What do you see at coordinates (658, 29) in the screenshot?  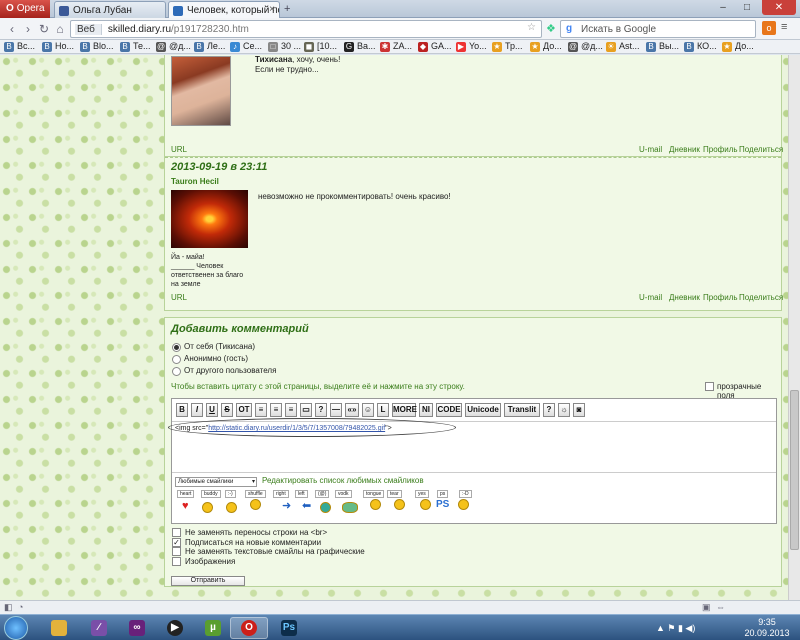 I see `search-field: g Искать в Google` at bounding box center [658, 29].